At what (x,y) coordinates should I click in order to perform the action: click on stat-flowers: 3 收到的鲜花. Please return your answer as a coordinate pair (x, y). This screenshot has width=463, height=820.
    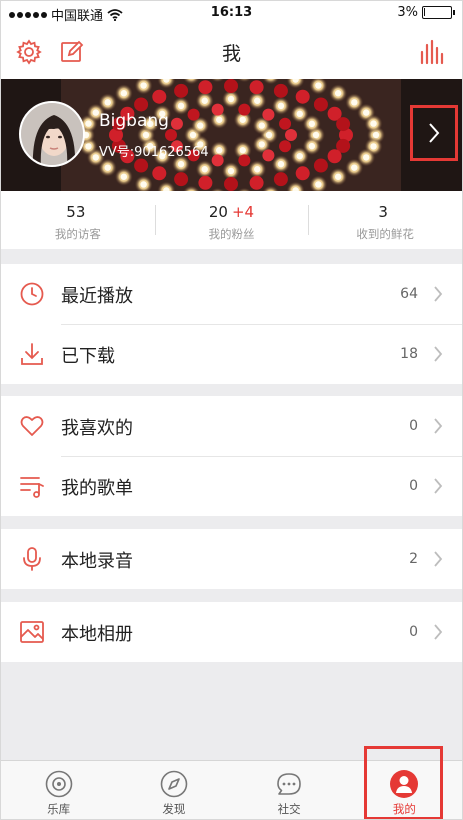
    Looking at the image, I should click on (385, 220).